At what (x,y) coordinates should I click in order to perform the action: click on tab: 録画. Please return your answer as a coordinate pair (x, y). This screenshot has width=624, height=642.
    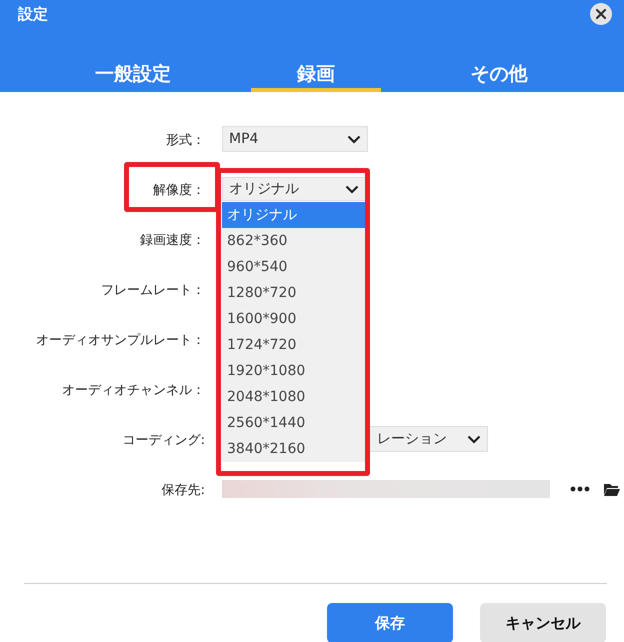
    Looking at the image, I should click on (316, 76).